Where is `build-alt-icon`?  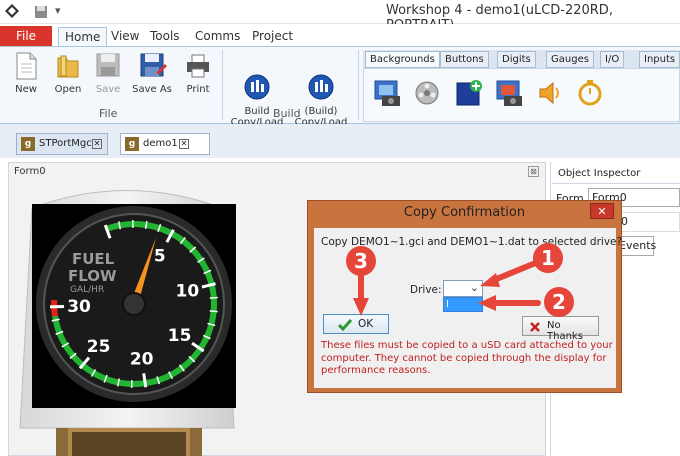
build-alt-icon is located at coordinates (321, 81).